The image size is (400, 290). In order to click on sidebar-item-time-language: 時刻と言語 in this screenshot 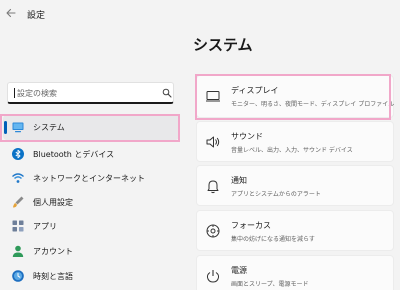, I will do `click(91, 276)`.